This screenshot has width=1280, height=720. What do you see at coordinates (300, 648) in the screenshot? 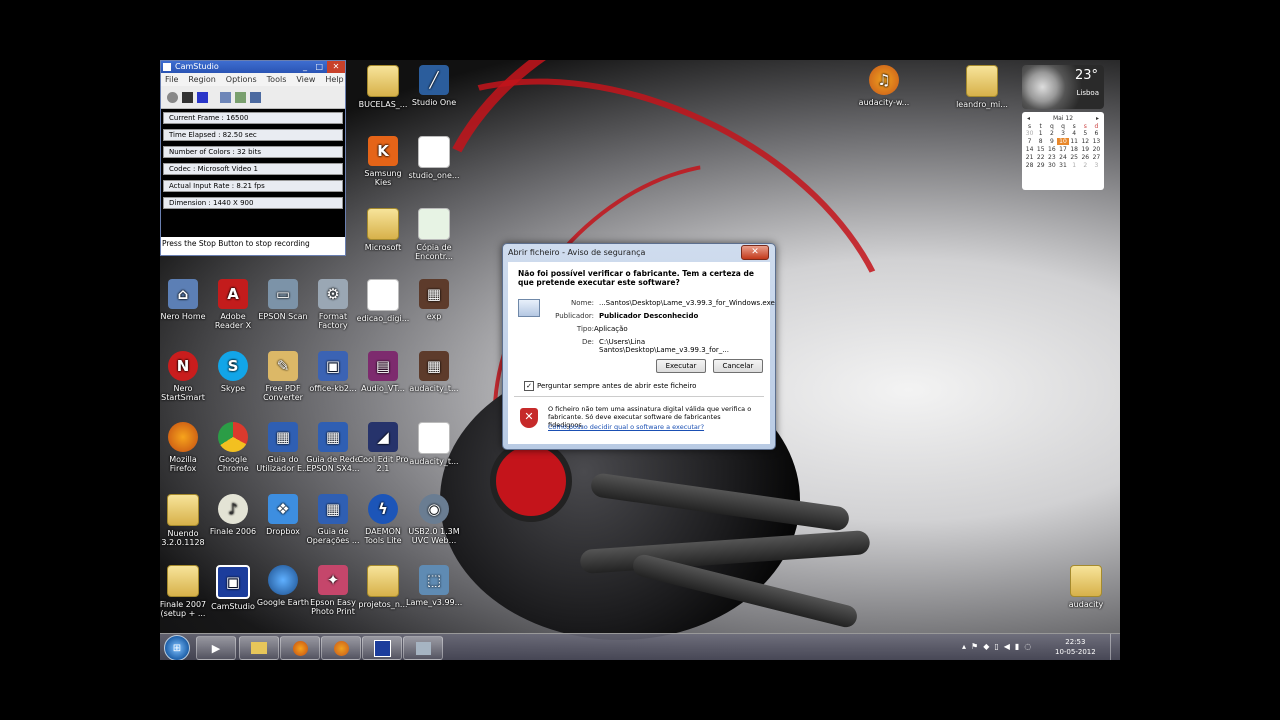
I see `taskbar-firefox` at bounding box center [300, 648].